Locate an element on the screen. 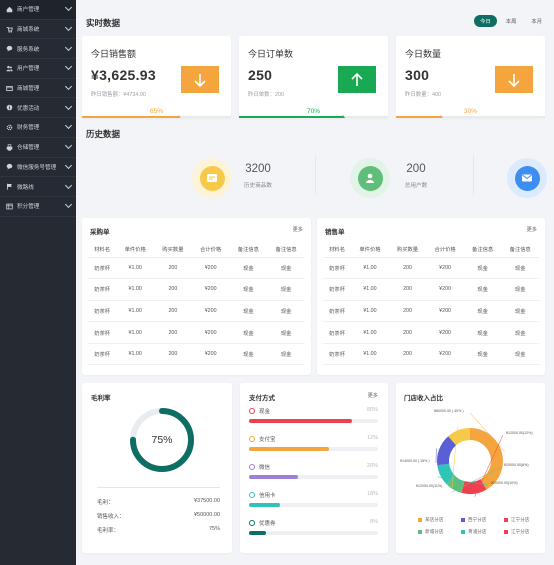 The image size is (554, 565). kpi-title: 今日数量 is located at coordinates (423, 54).